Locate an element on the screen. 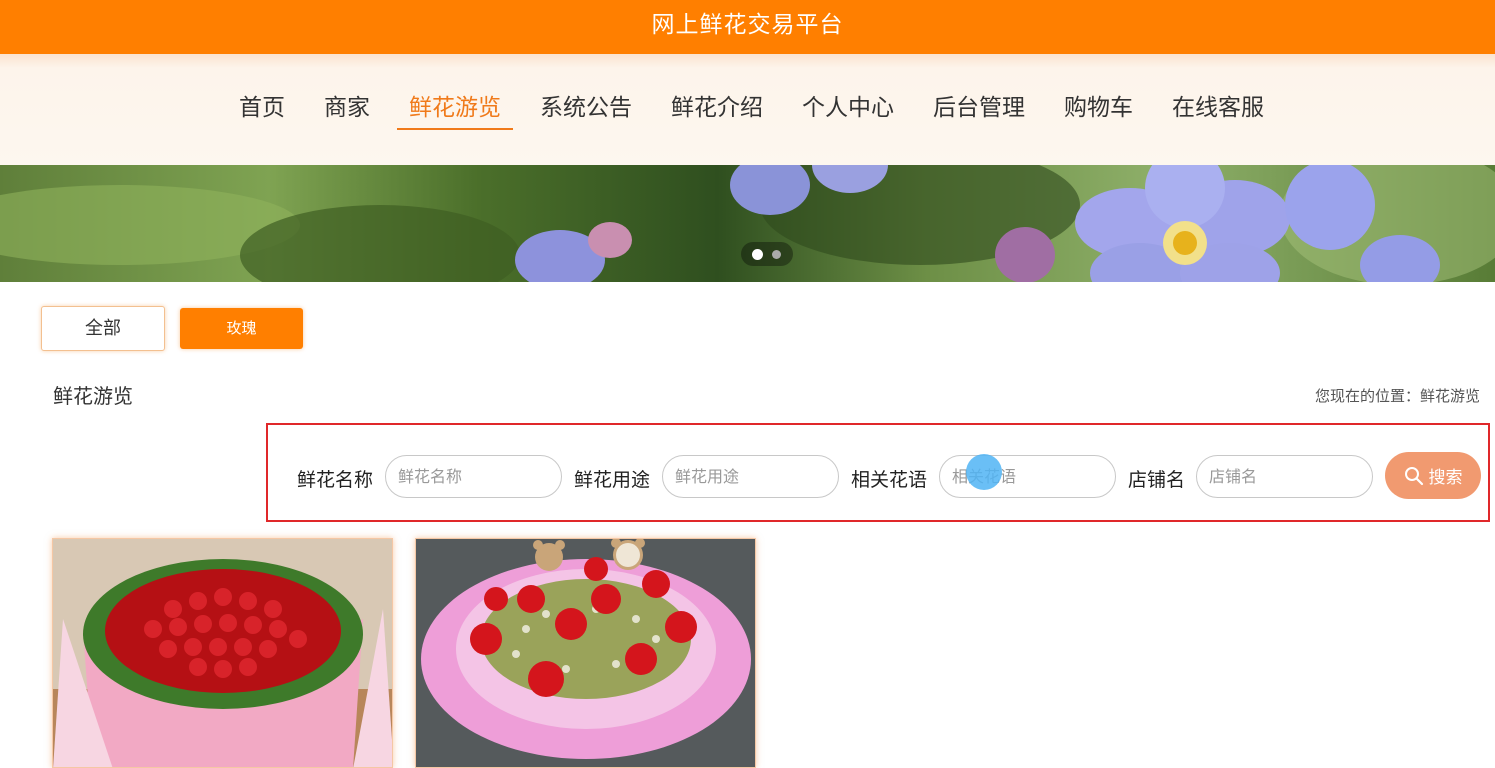 The height and width of the screenshot is (768, 1495). flower-language-input is located at coordinates (1027, 476).